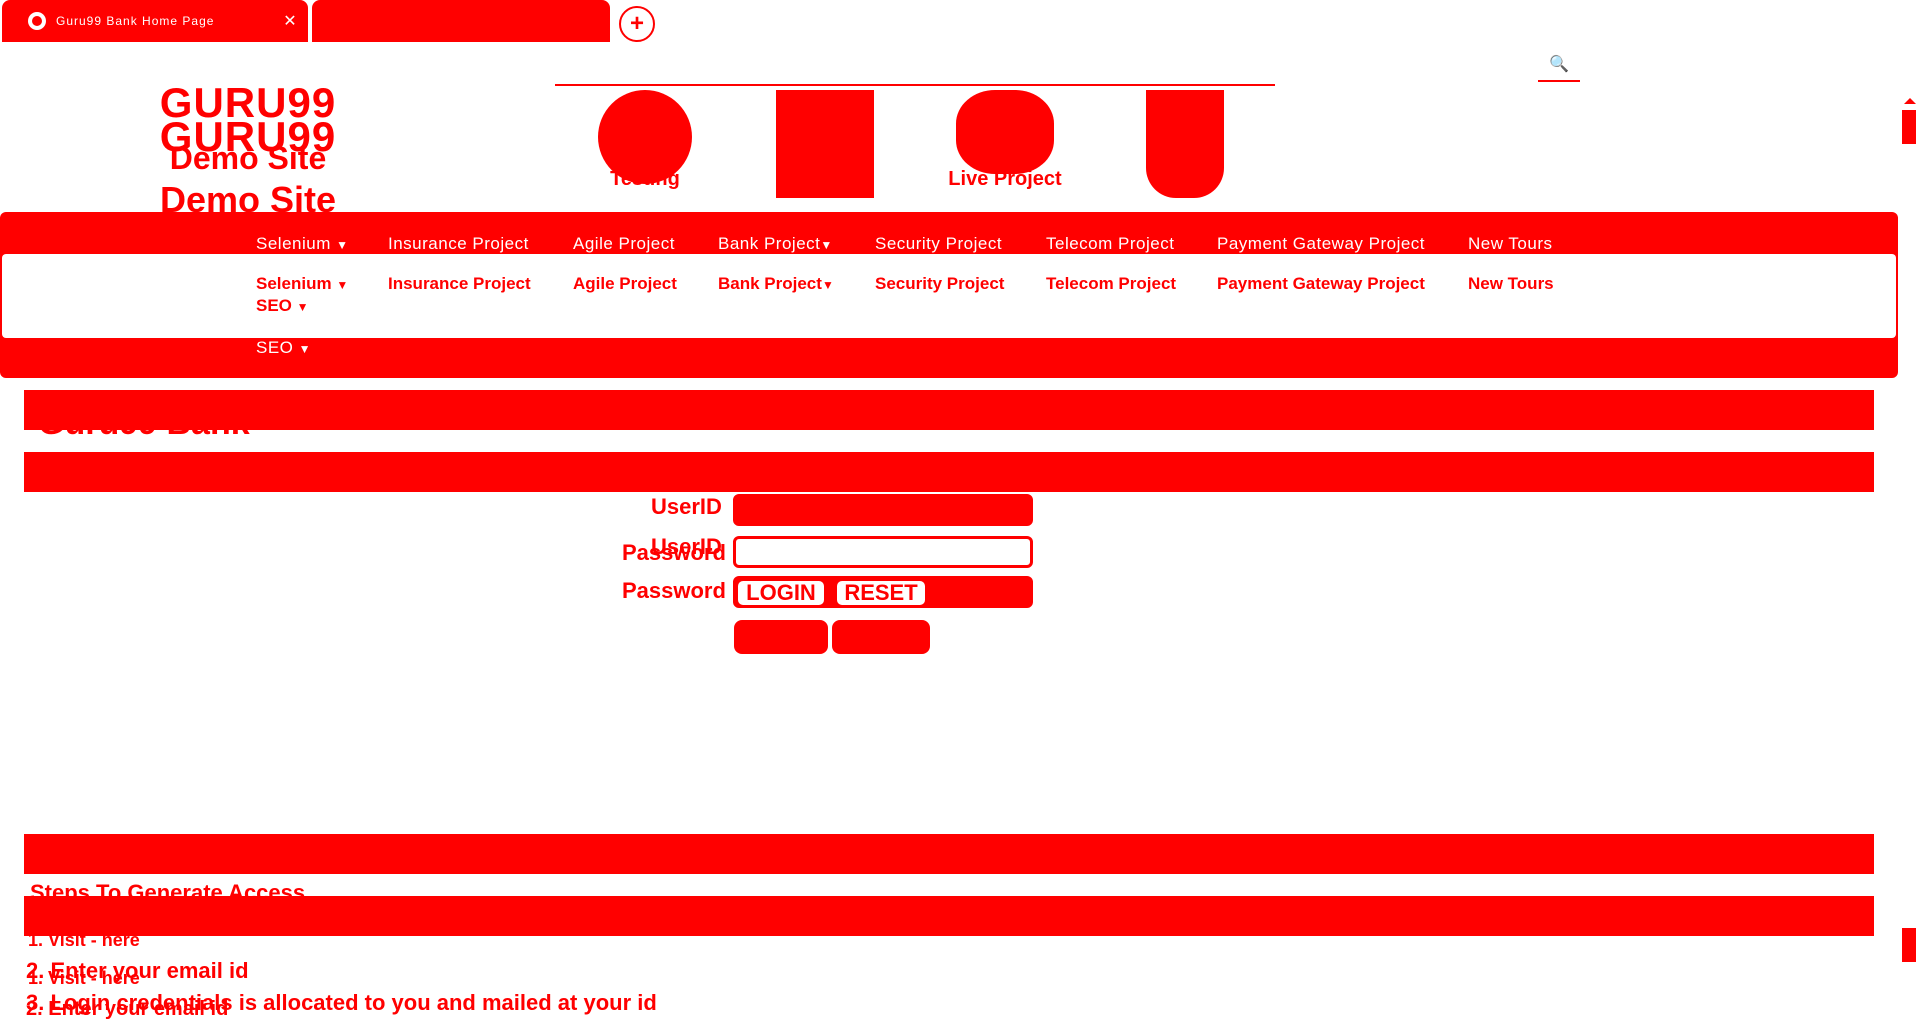 The width and height of the screenshot is (1920, 1021). I want to click on scroll-up-arrow-icon, so click(1910, 101).